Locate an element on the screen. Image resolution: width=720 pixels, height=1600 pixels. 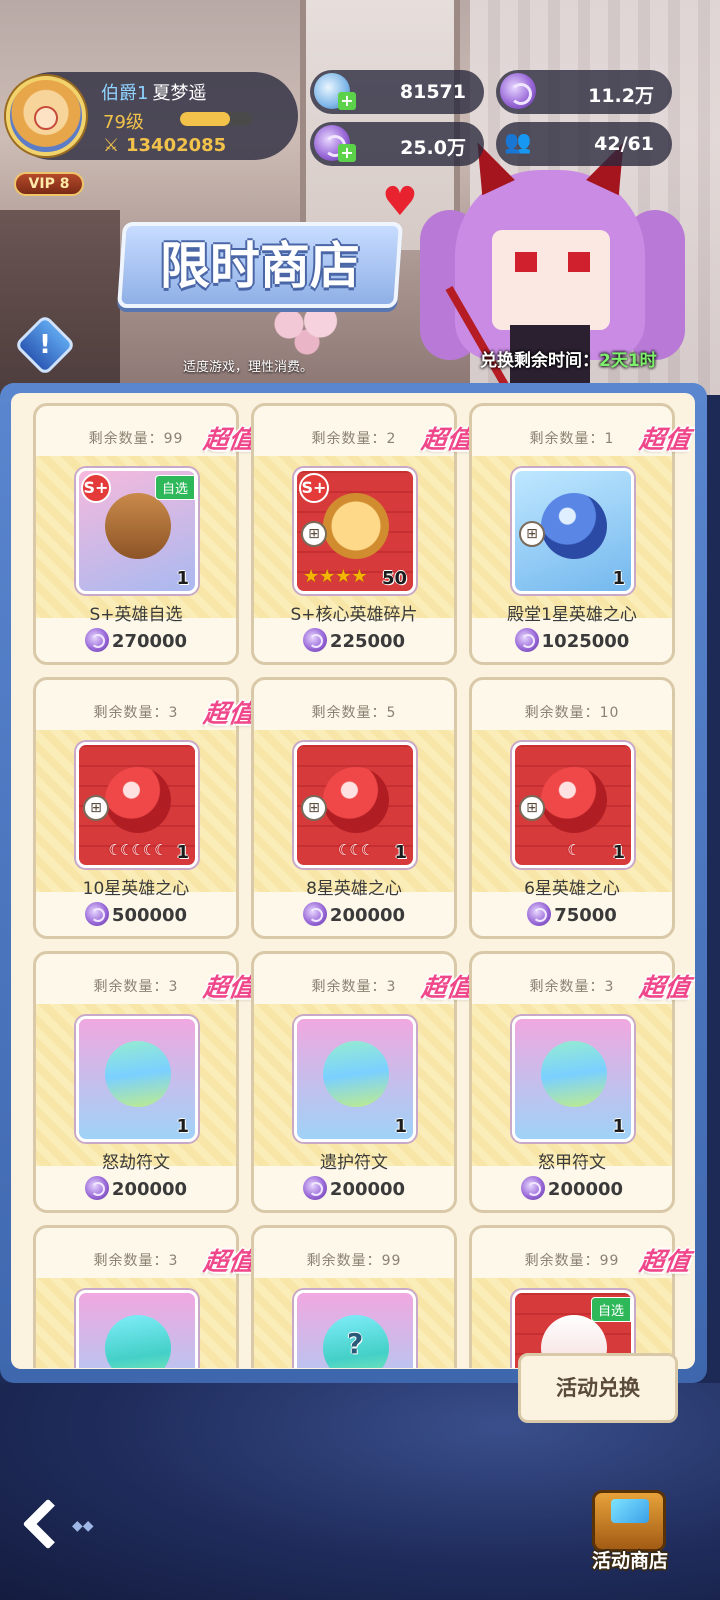
time-value: 2天1时 is located at coordinates (628, 361).